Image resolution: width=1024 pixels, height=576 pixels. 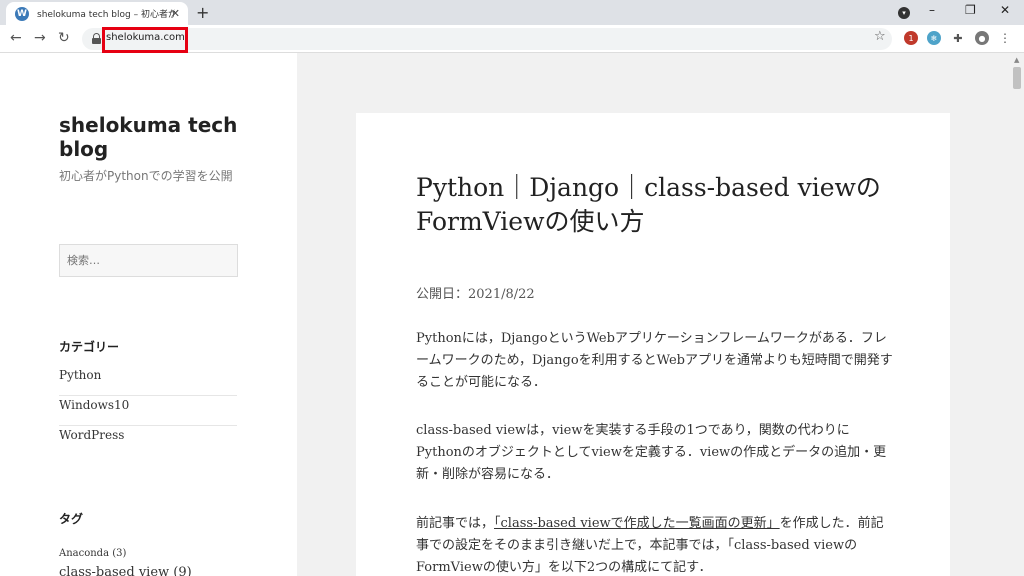 I want to click on paragraph-text: 前記事では，, so click(x=455, y=523).